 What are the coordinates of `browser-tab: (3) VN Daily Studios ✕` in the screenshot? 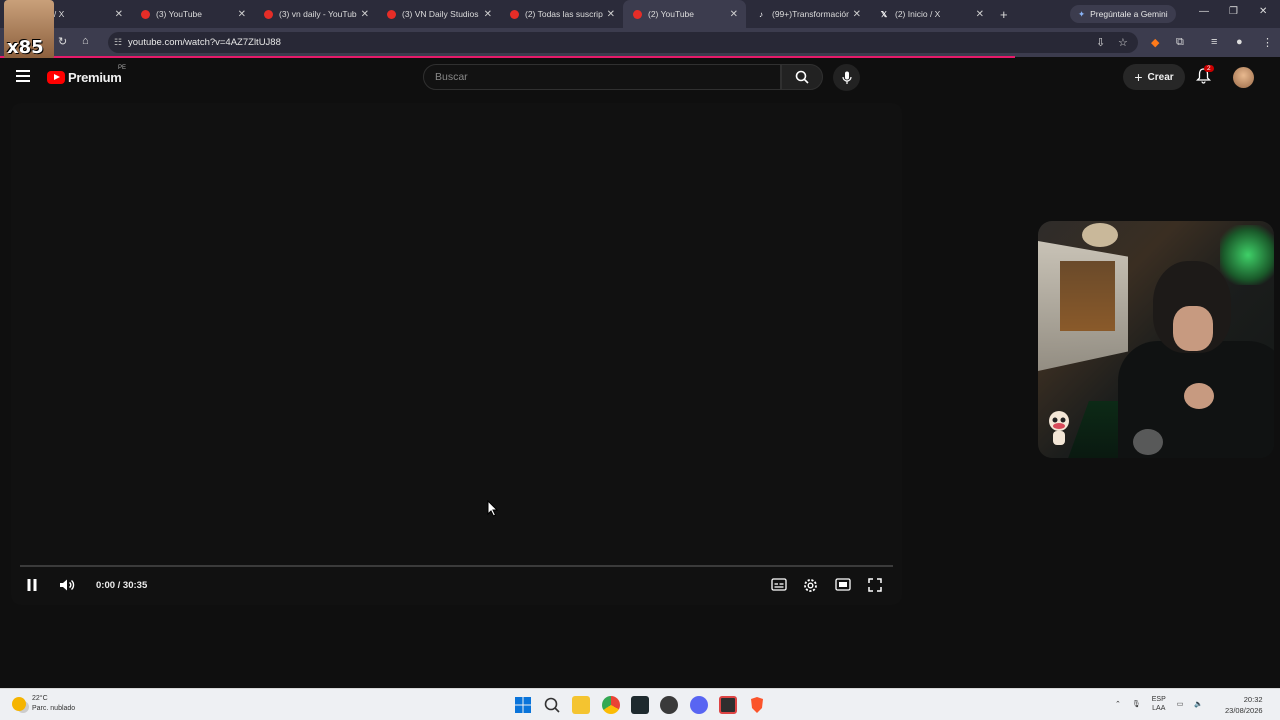 It's located at (438, 14).